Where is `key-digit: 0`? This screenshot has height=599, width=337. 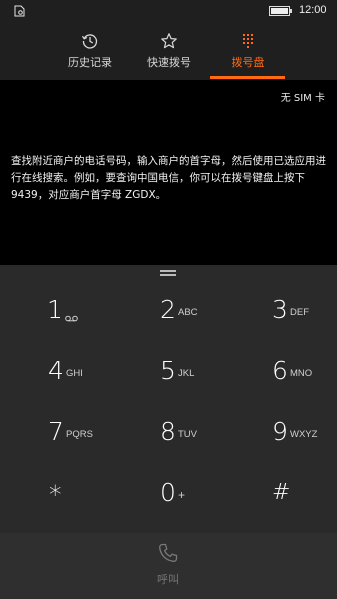 key-digit: 0 is located at coordinates (168, 492).